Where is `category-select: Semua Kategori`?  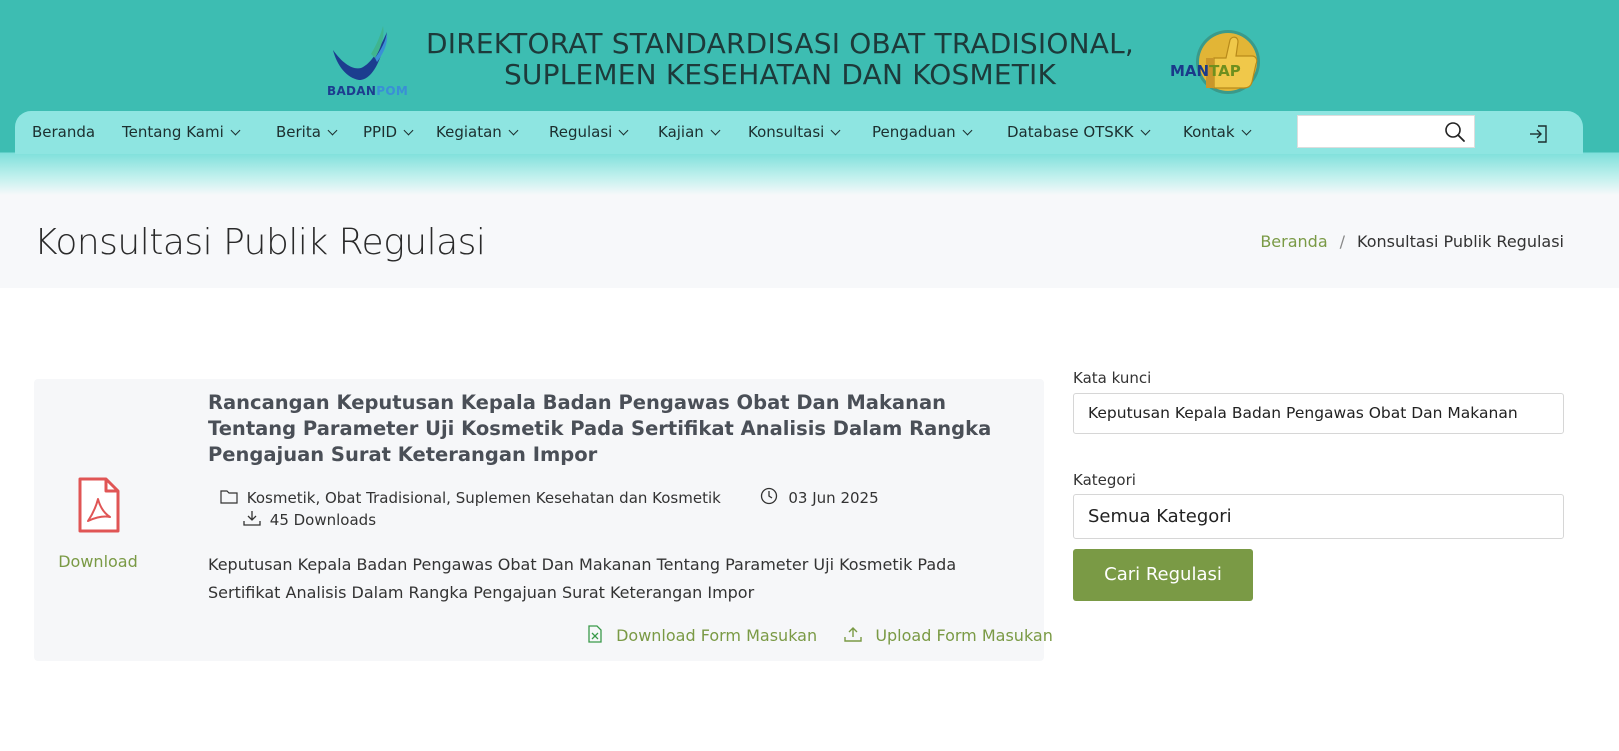
category-select: Semua Kategori is located at coordinates (1318, 516).